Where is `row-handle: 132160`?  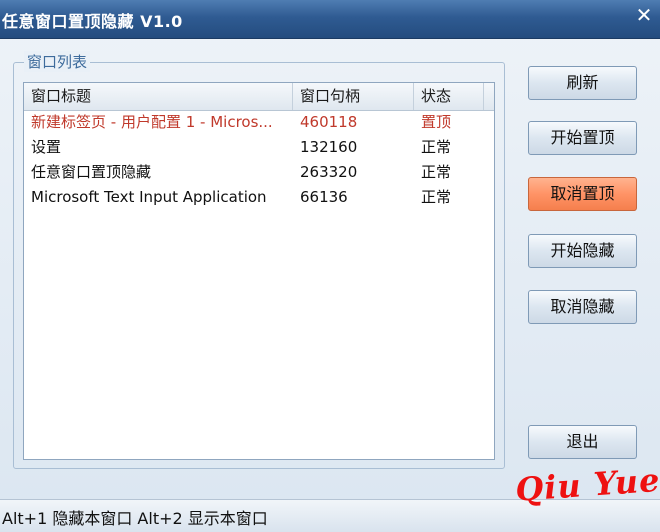 row-handle: 132160 is located at coordinates (329, 147).